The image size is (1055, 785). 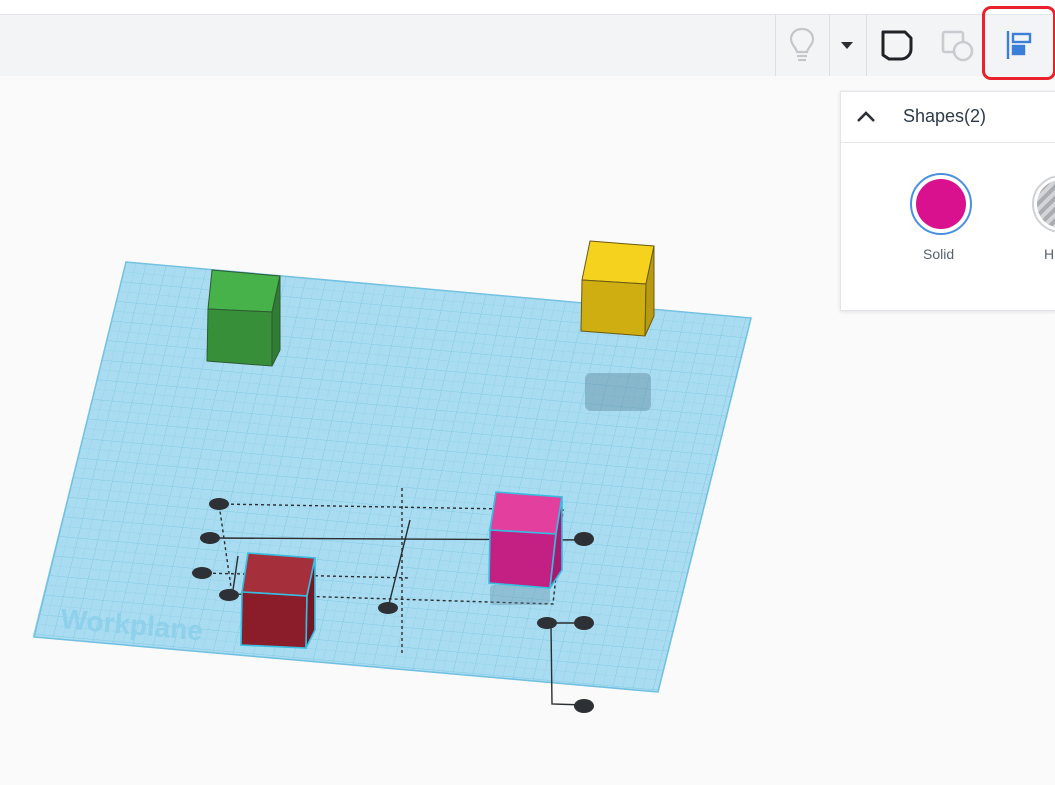 What do you see at coordinates (618, 392) in the screenshot?
I see `yellow-box-shadow` at bounding box center [618, 392].